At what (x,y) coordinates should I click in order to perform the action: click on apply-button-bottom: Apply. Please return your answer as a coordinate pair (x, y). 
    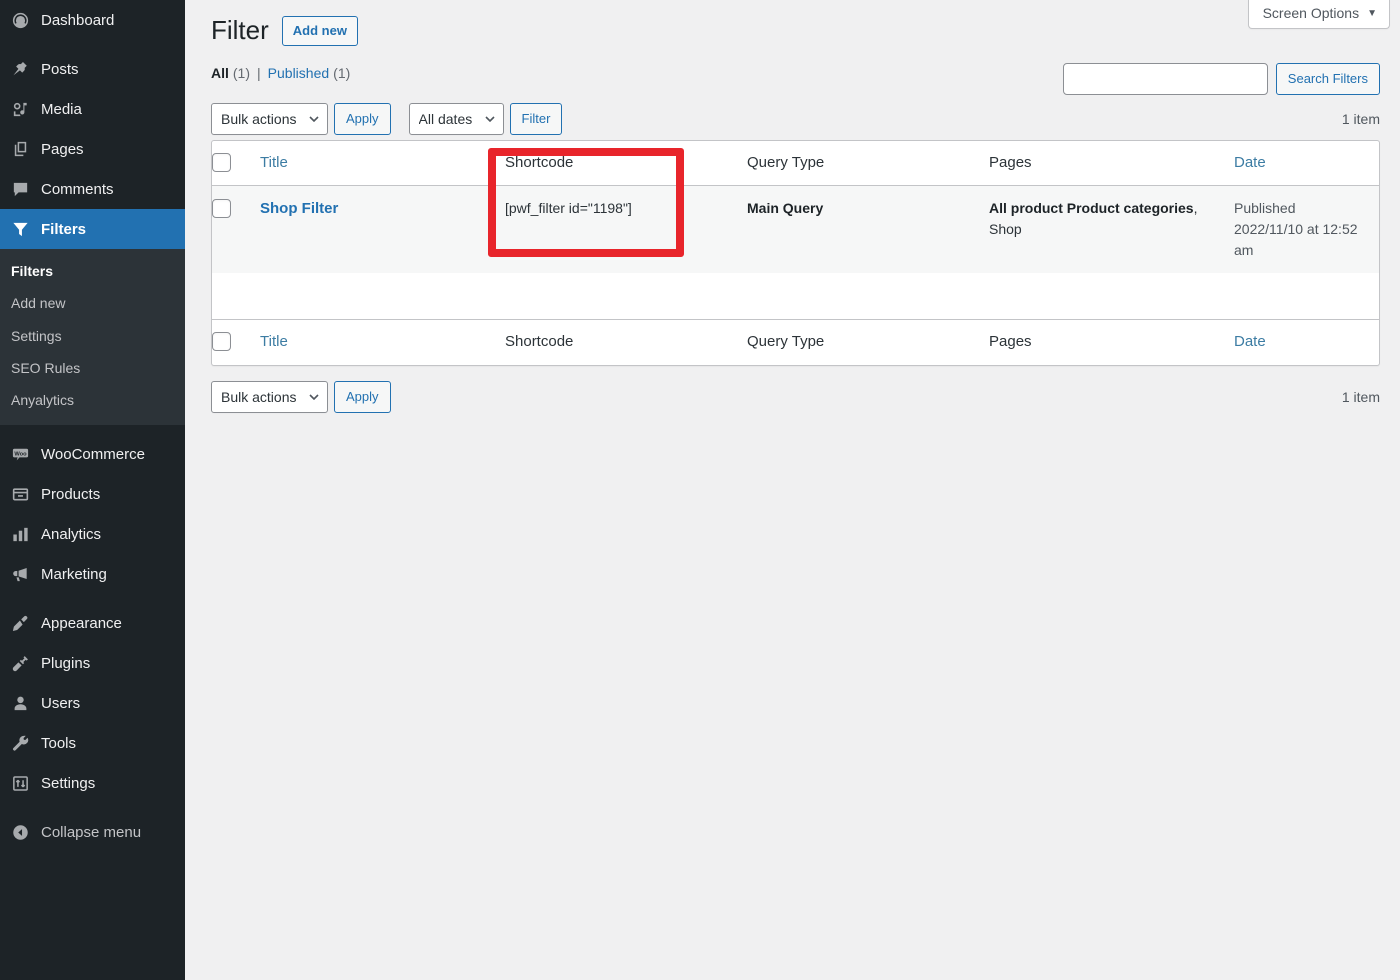
    Looking at the image, I should click on (362, 396).